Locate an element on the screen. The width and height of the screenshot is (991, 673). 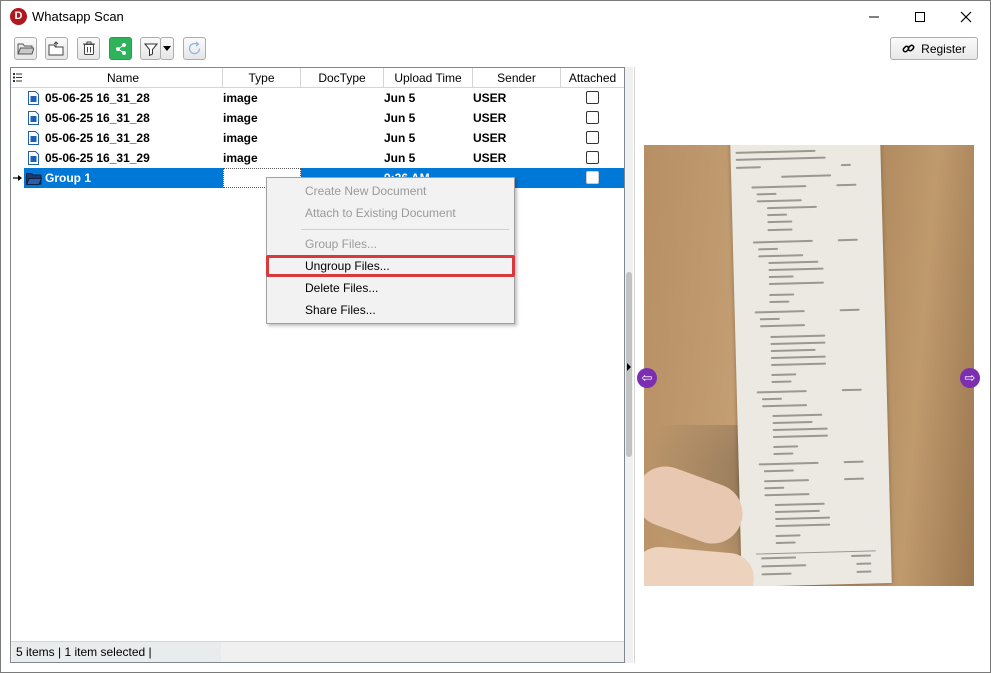
share-icon is located at coordinates (120, 48).